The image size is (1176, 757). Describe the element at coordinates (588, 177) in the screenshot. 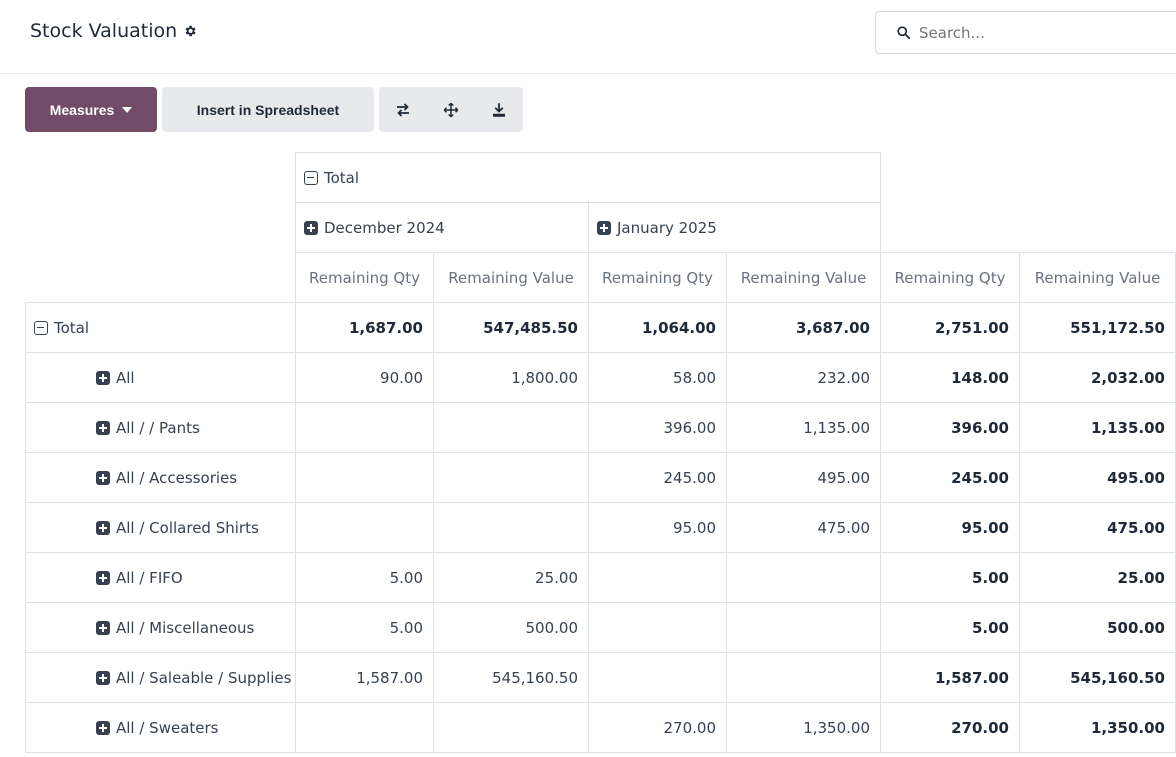

I see `col-header-total: Total` at that location.